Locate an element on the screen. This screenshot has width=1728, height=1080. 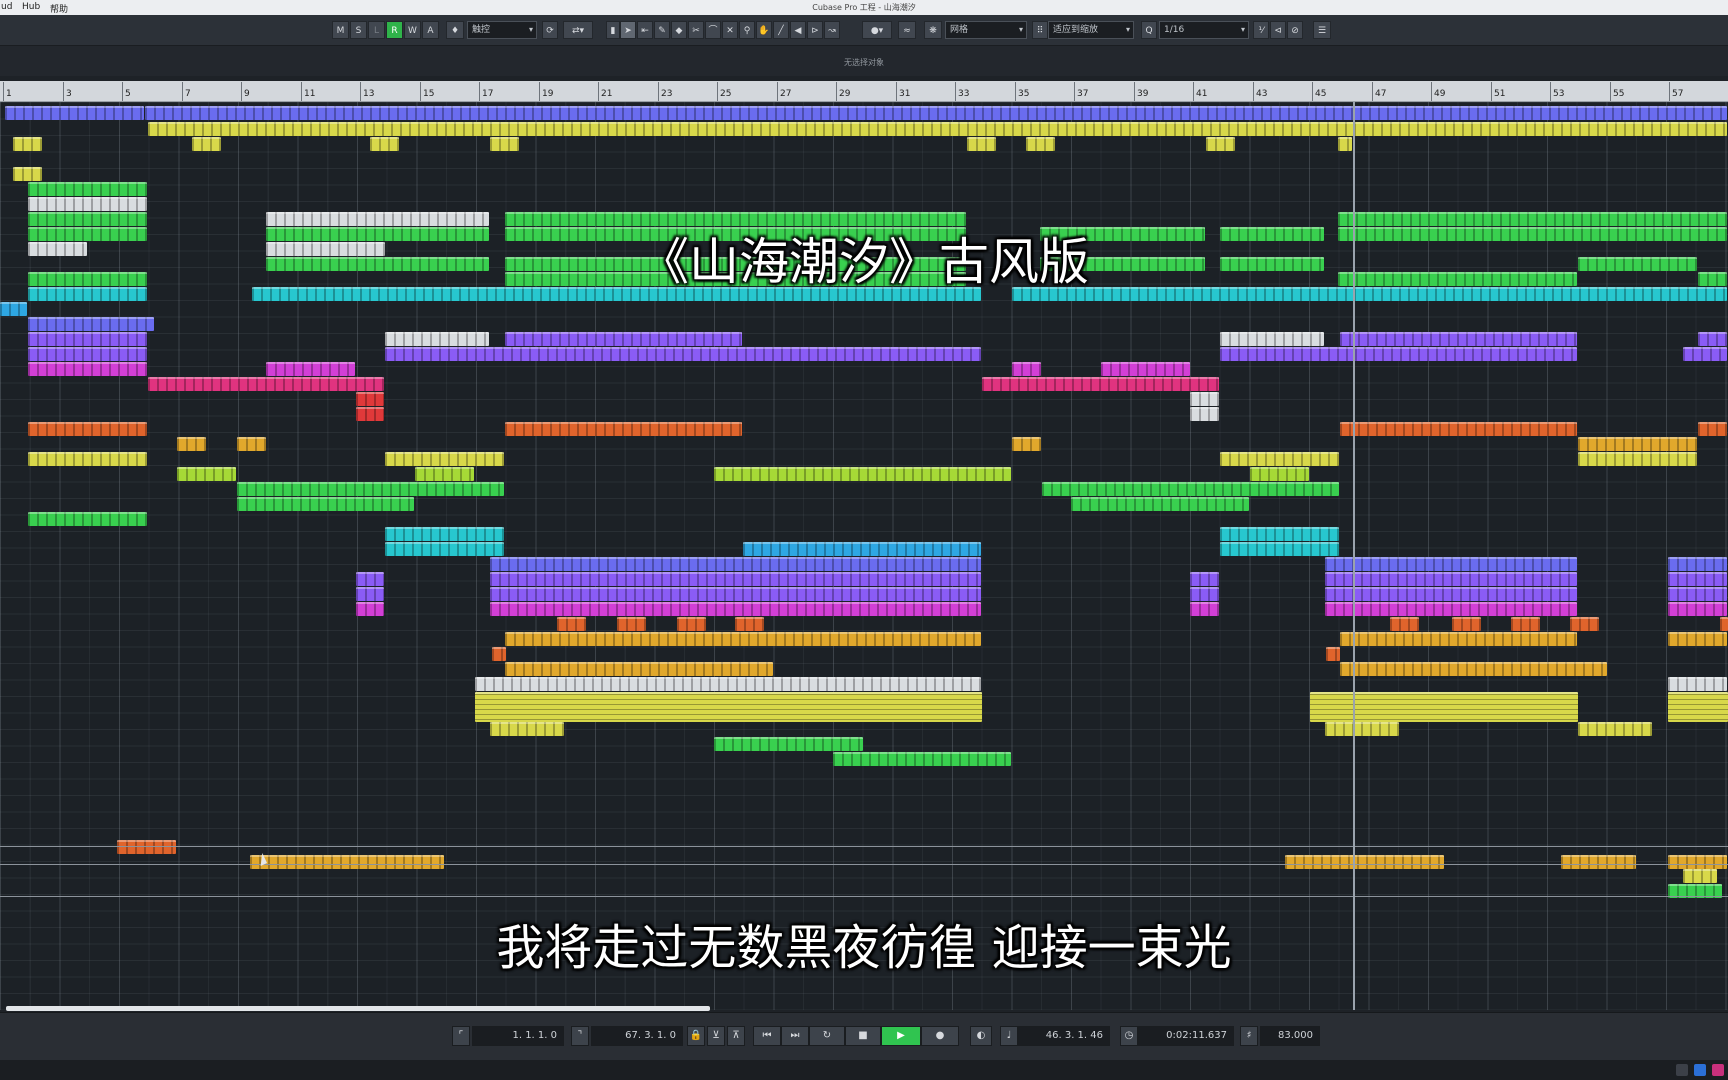
horizontal-scrollbar is located at coordinates (358, 1008).